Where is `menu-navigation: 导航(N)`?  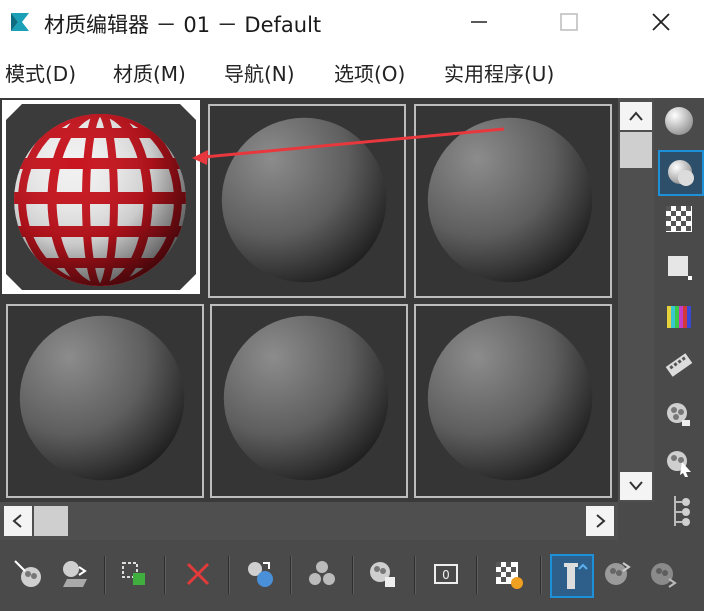 menu-navigation: 导航(N) is located at coordinates (259, 72).